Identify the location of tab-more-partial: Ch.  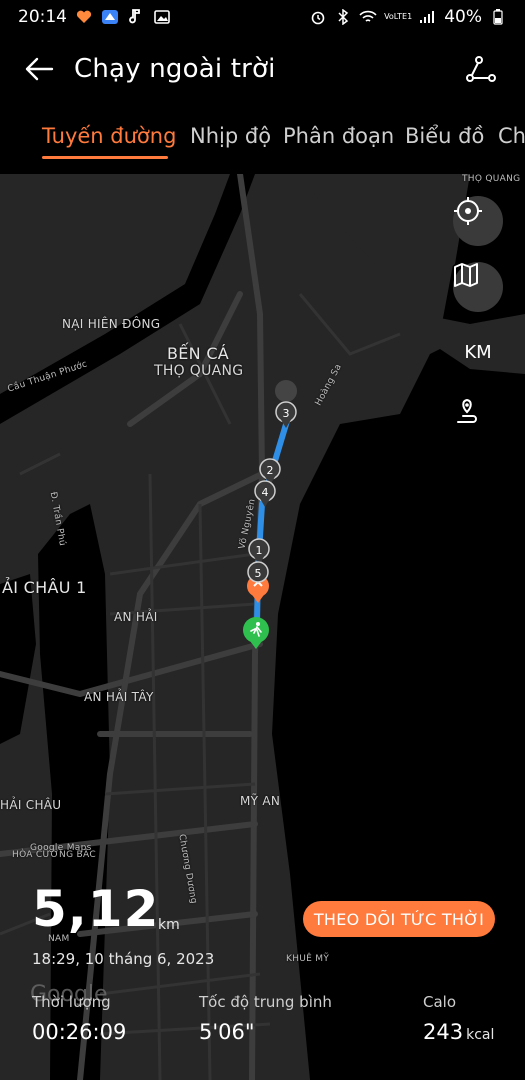
(511, 136).